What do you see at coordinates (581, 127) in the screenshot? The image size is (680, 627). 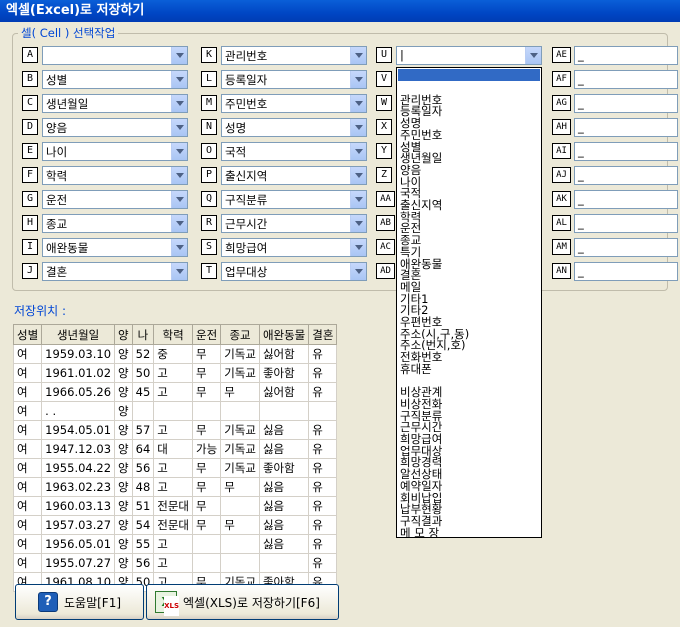 I see `column-field-value: _` at bounding box center [581, 127].